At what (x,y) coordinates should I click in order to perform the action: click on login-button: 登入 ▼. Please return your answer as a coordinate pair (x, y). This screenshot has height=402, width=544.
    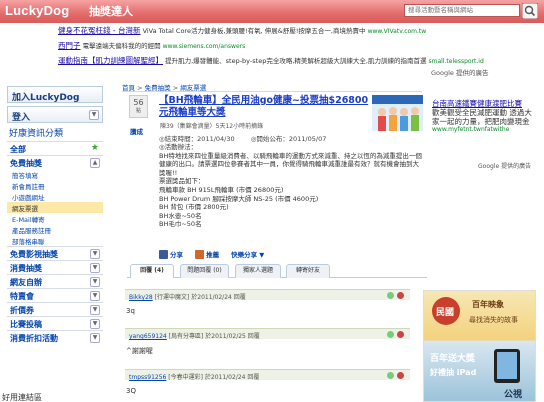
    Looking at the image, I should click on (55, 114).